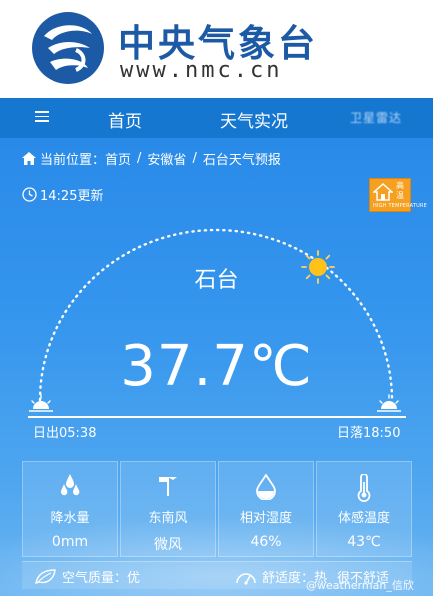 Image resolution: width=433 pixels, height=596 pixels. What do you see at coordinates (266, 542) in the screenshot?
I see `stat-value: 46%` at bounding box center [266, 542].